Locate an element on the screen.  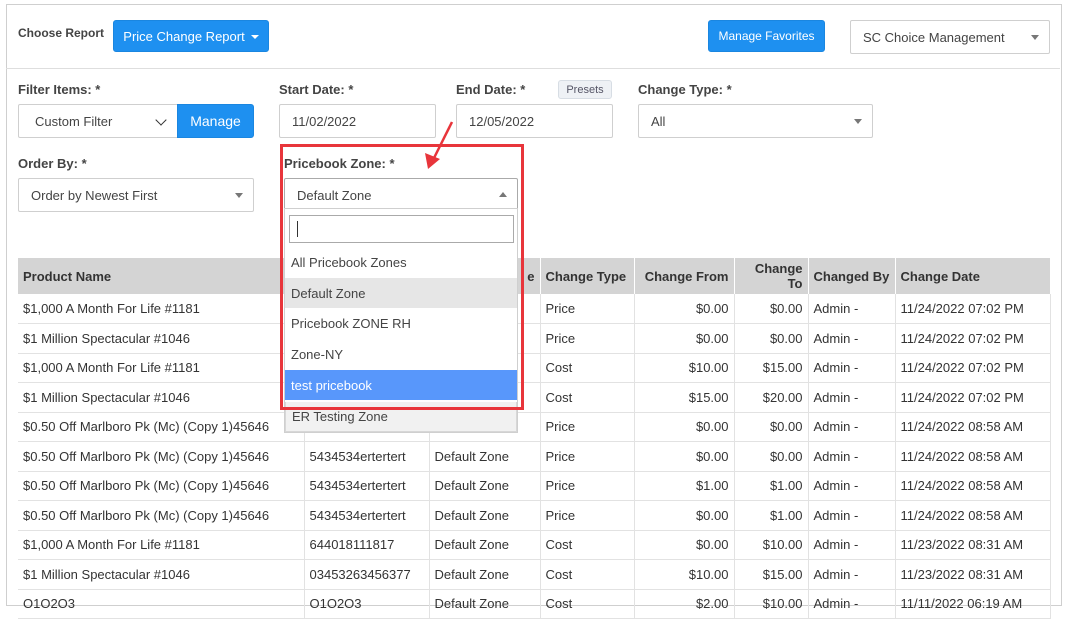
annotation-arrow is located at coordinates (439, 145).